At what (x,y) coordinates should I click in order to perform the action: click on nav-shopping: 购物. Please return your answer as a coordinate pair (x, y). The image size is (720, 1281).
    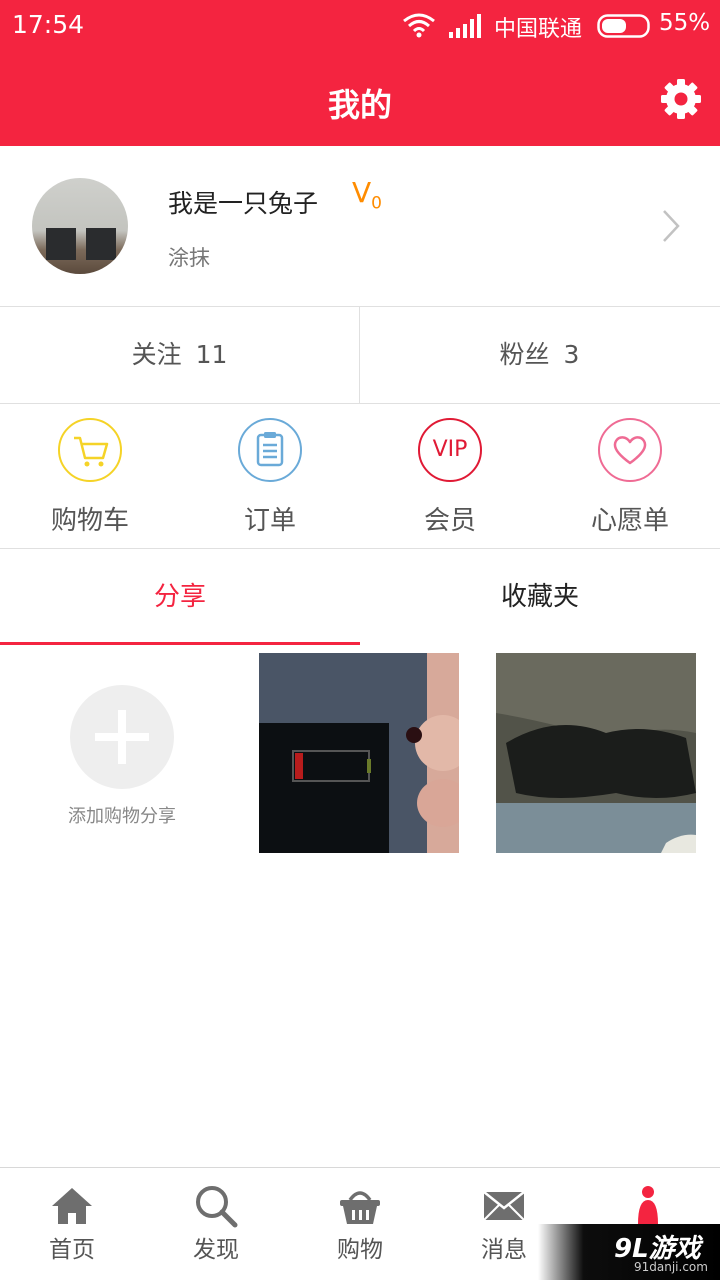
    Looking at the image, I should click on (360, 1224).